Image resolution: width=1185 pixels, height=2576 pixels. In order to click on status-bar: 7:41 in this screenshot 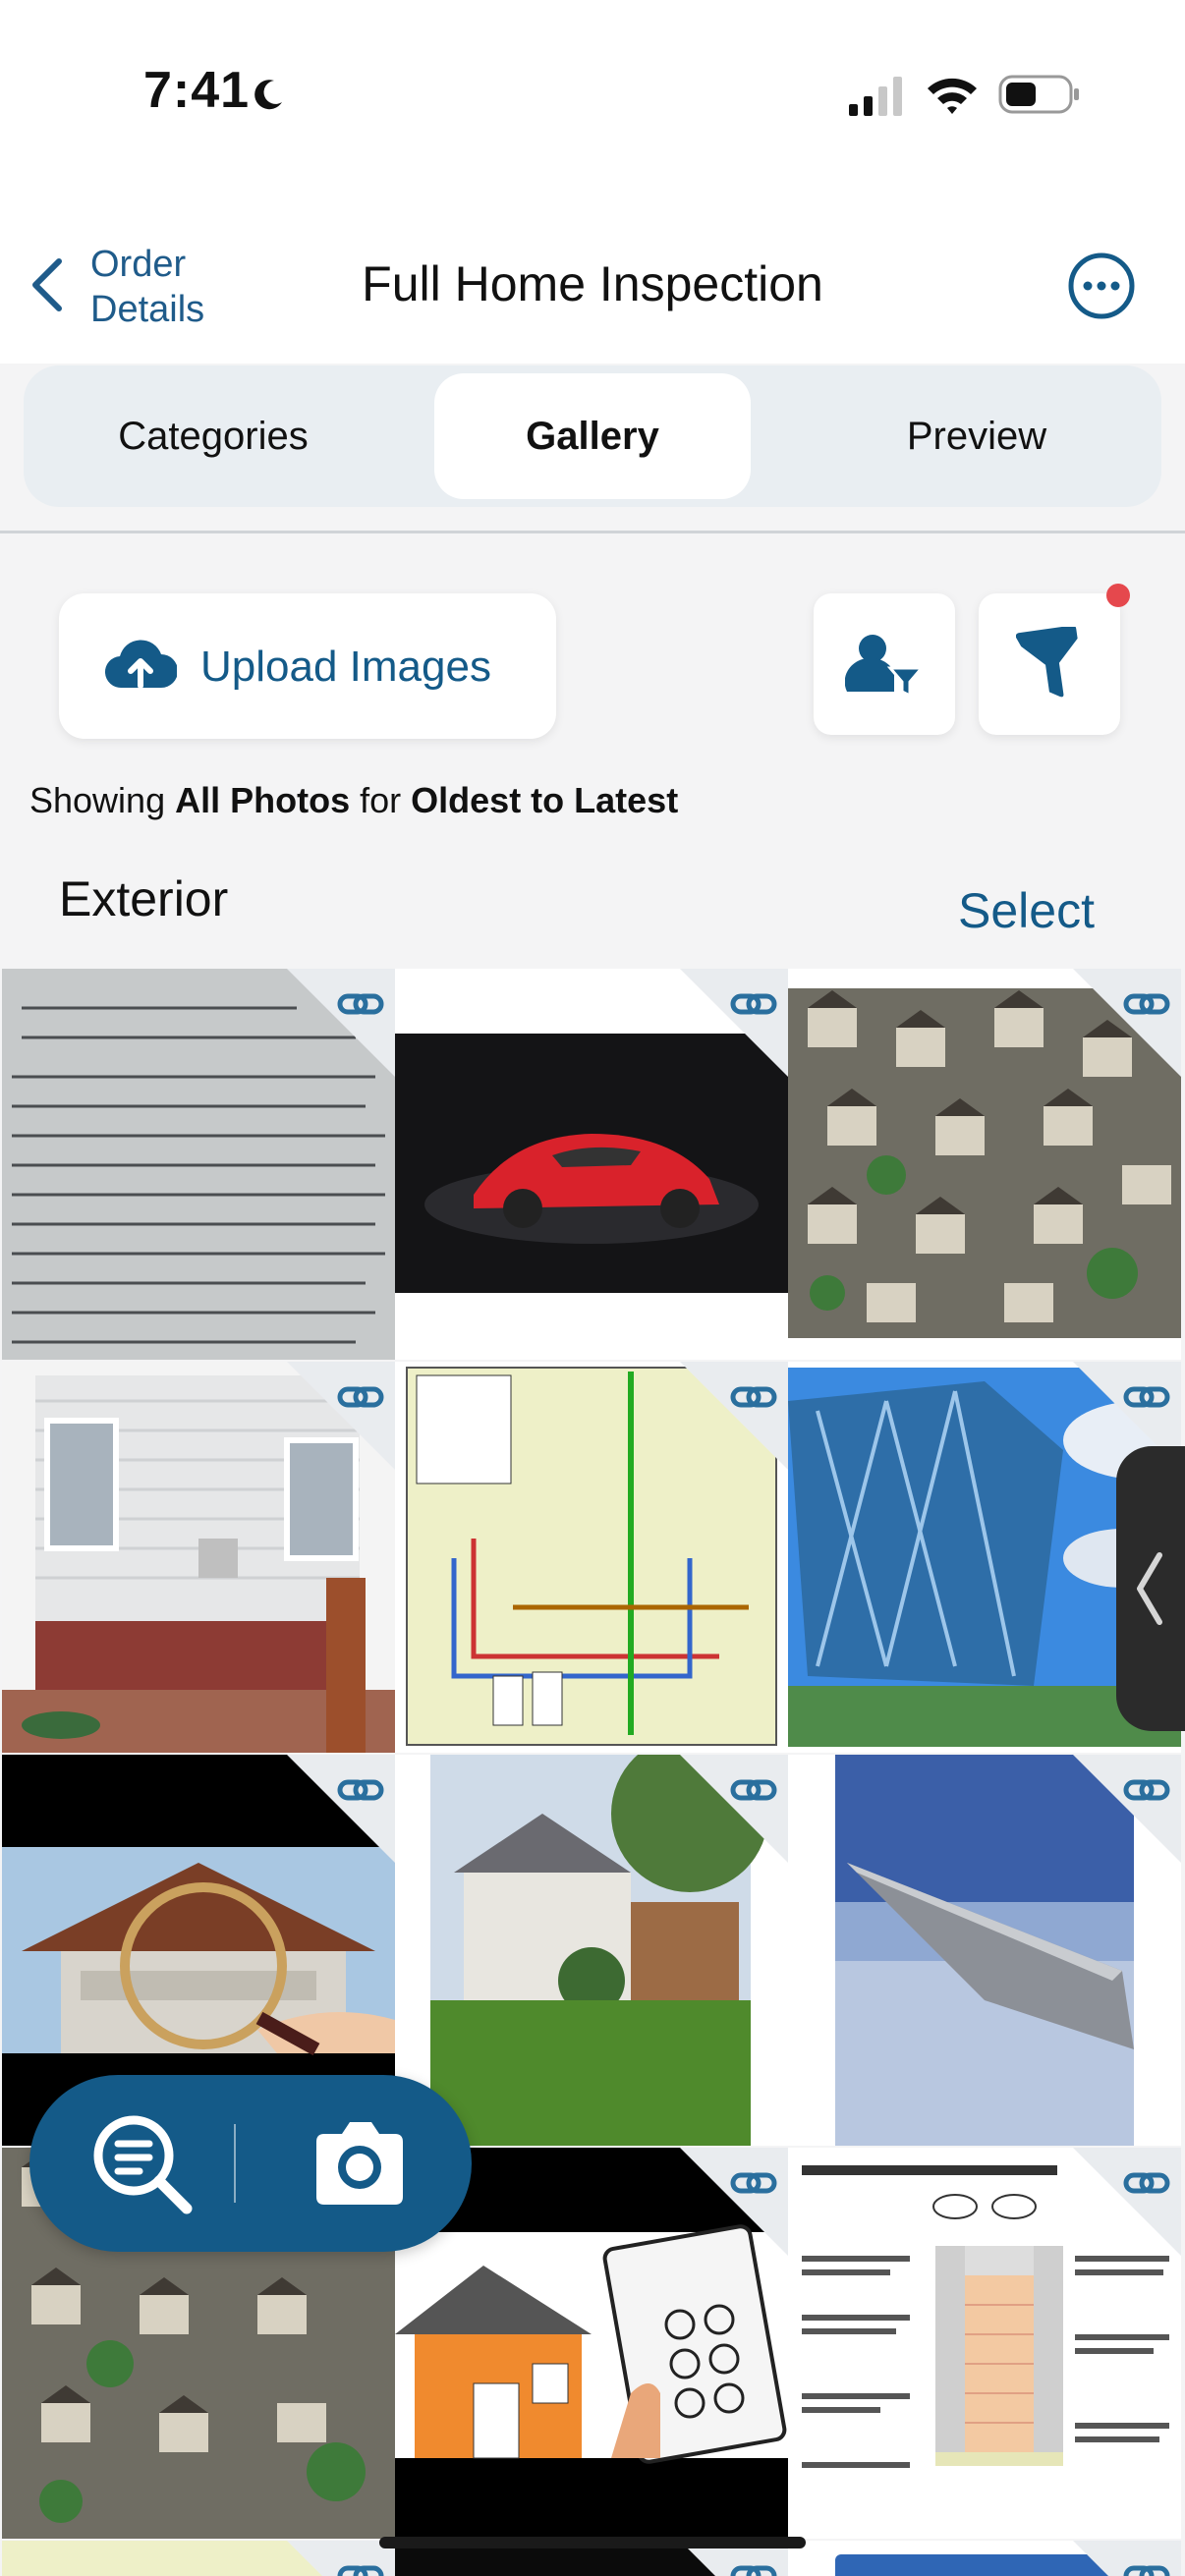, I will do `click(592, 98)`.